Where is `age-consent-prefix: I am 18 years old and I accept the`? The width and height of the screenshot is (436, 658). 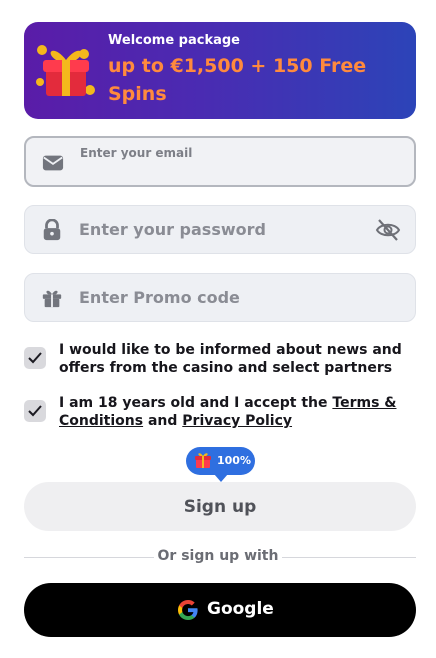 age-consent-prefix: I am 18 years old and I accept the is located at coordinates (196, 403).